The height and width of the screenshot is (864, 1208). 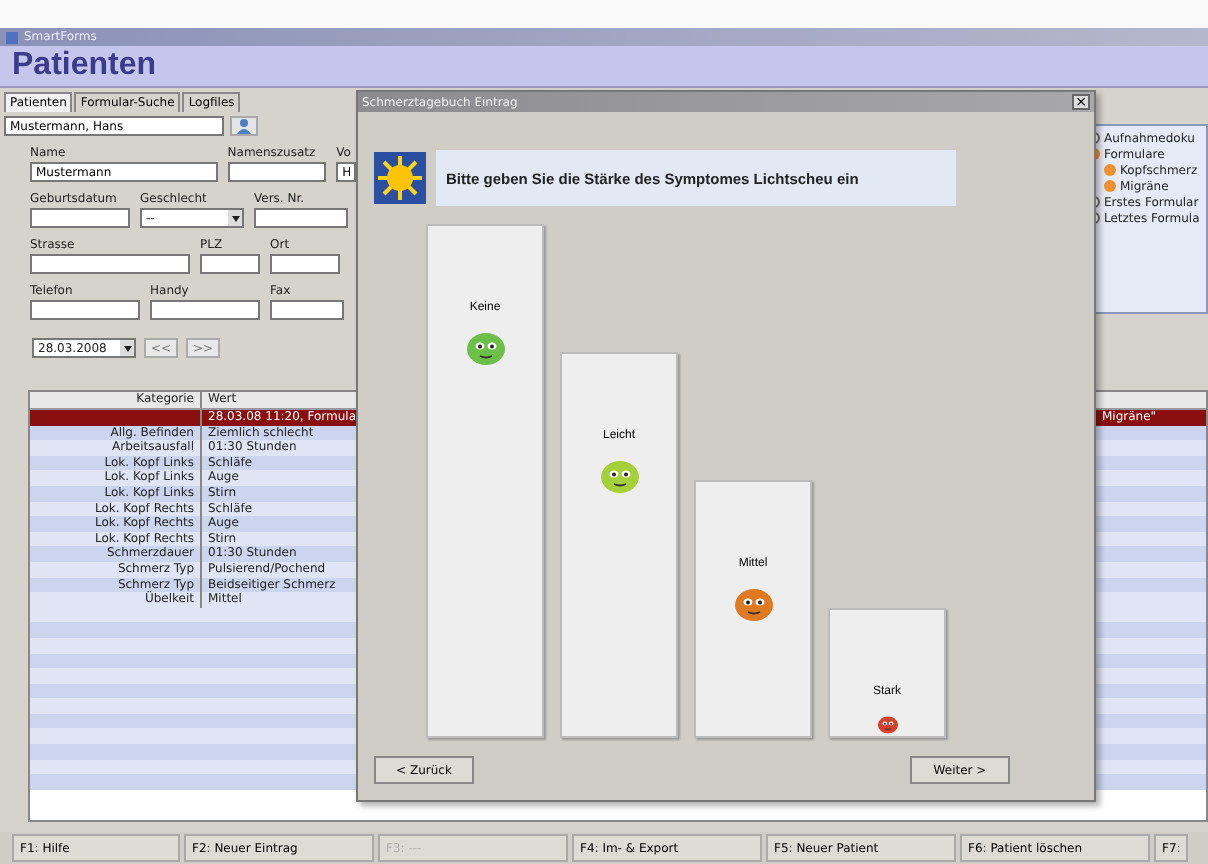 I want to click on search-button, so click(x=244, y=126).